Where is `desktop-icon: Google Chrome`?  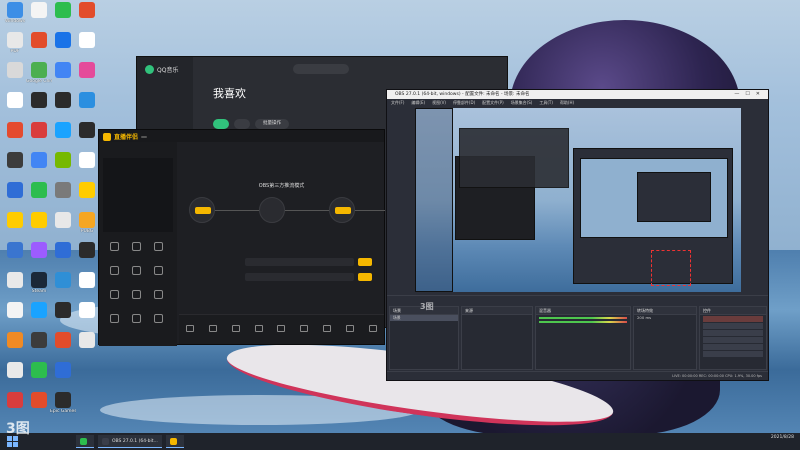 desktop-icon: Google Chrome is located at coordinates (39, 78).